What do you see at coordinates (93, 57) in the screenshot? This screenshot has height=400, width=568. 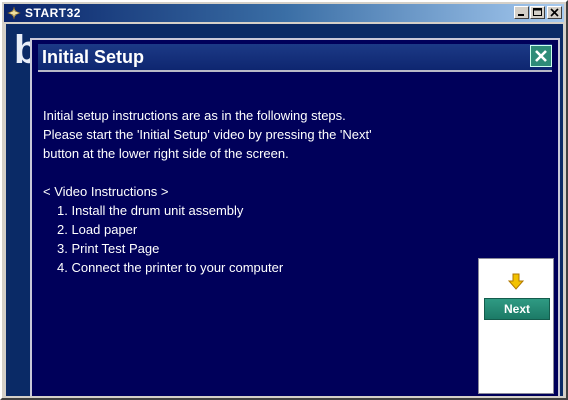 I see `dialog-title: Initial Setup` at bounding box center [93, 57].